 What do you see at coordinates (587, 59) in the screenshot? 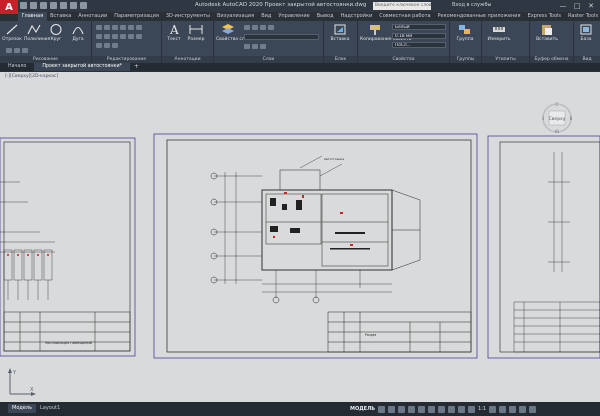
I see `view-group-title: Вид` at bounding box center [587, 59].